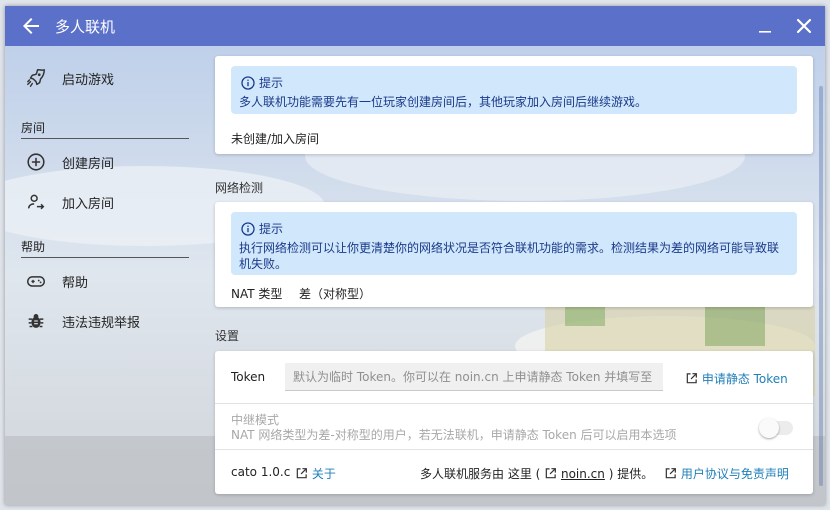 Image resolution: width=830 pixels, height=510 pixels. Describe the element at coordinates (88, 164) in the screenshot. I see `sidebar-item-label: 创建房间` at that location.